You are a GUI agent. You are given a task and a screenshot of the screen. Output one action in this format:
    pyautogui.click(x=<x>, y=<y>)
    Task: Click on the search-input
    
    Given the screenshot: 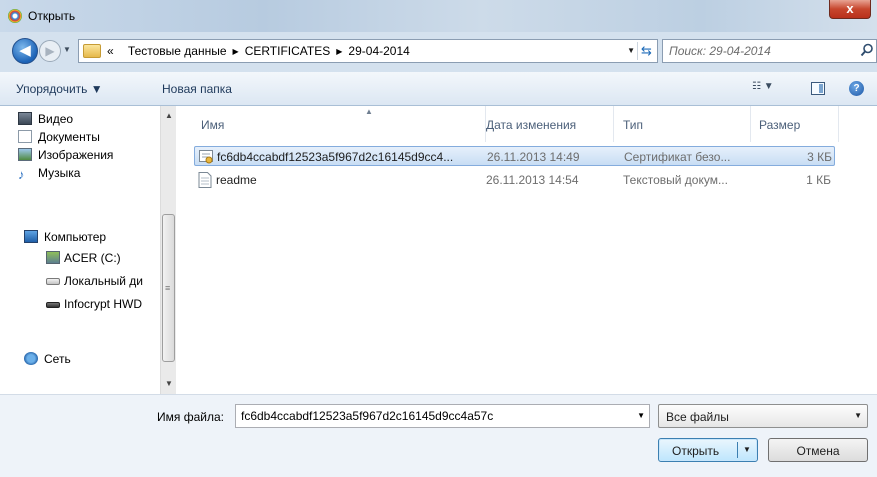 What is the action you would take?
    pyautogui.click(x=759, y=51)
    